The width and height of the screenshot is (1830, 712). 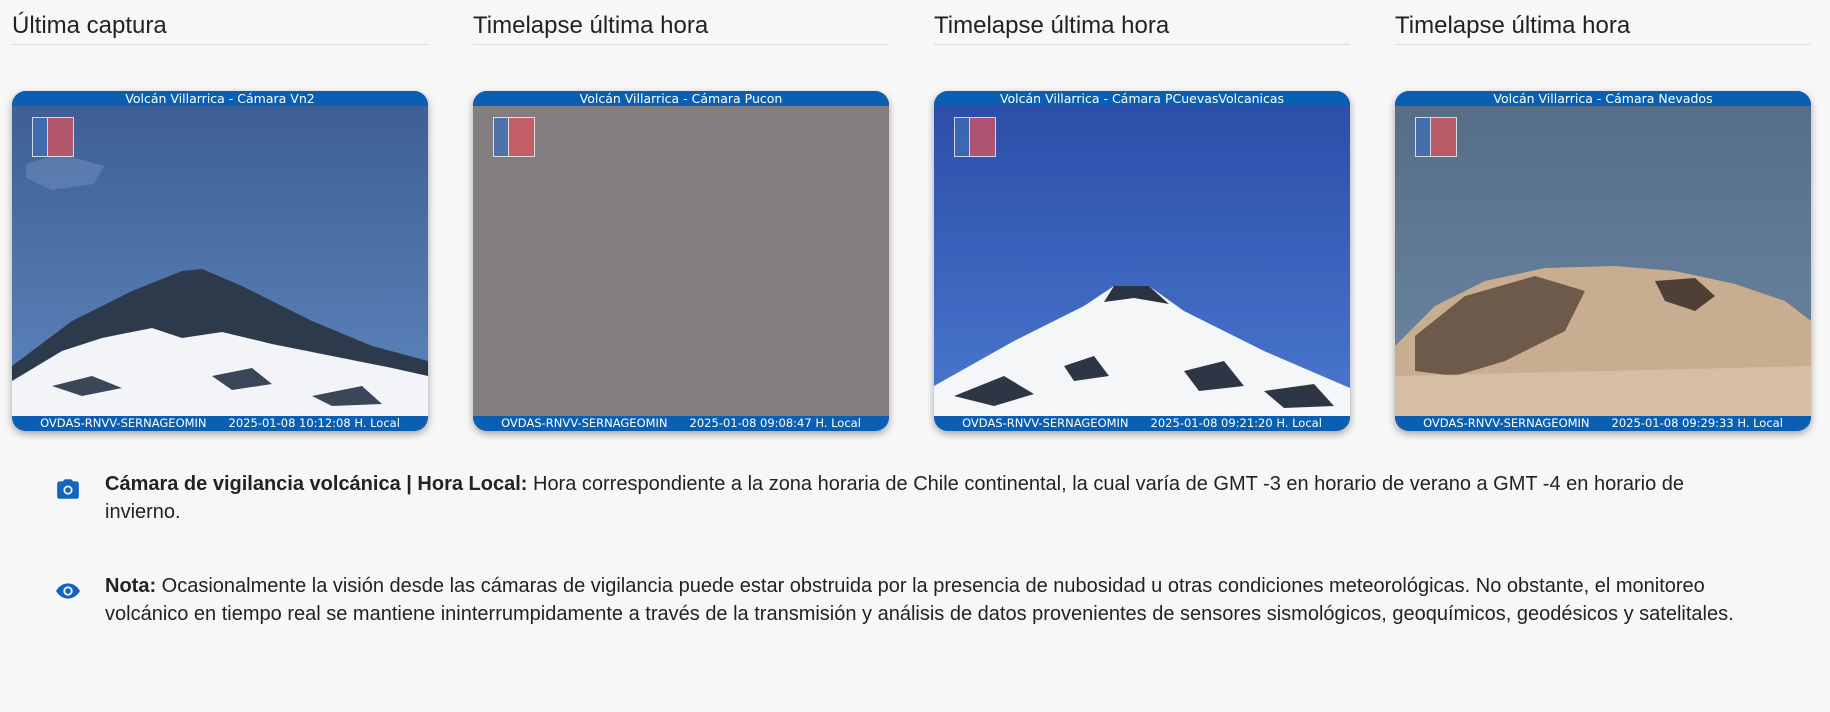 I want to click on camera-timestamp: 2025-01-08 09:29:33 H. Local, so click(x=1697, y=423).